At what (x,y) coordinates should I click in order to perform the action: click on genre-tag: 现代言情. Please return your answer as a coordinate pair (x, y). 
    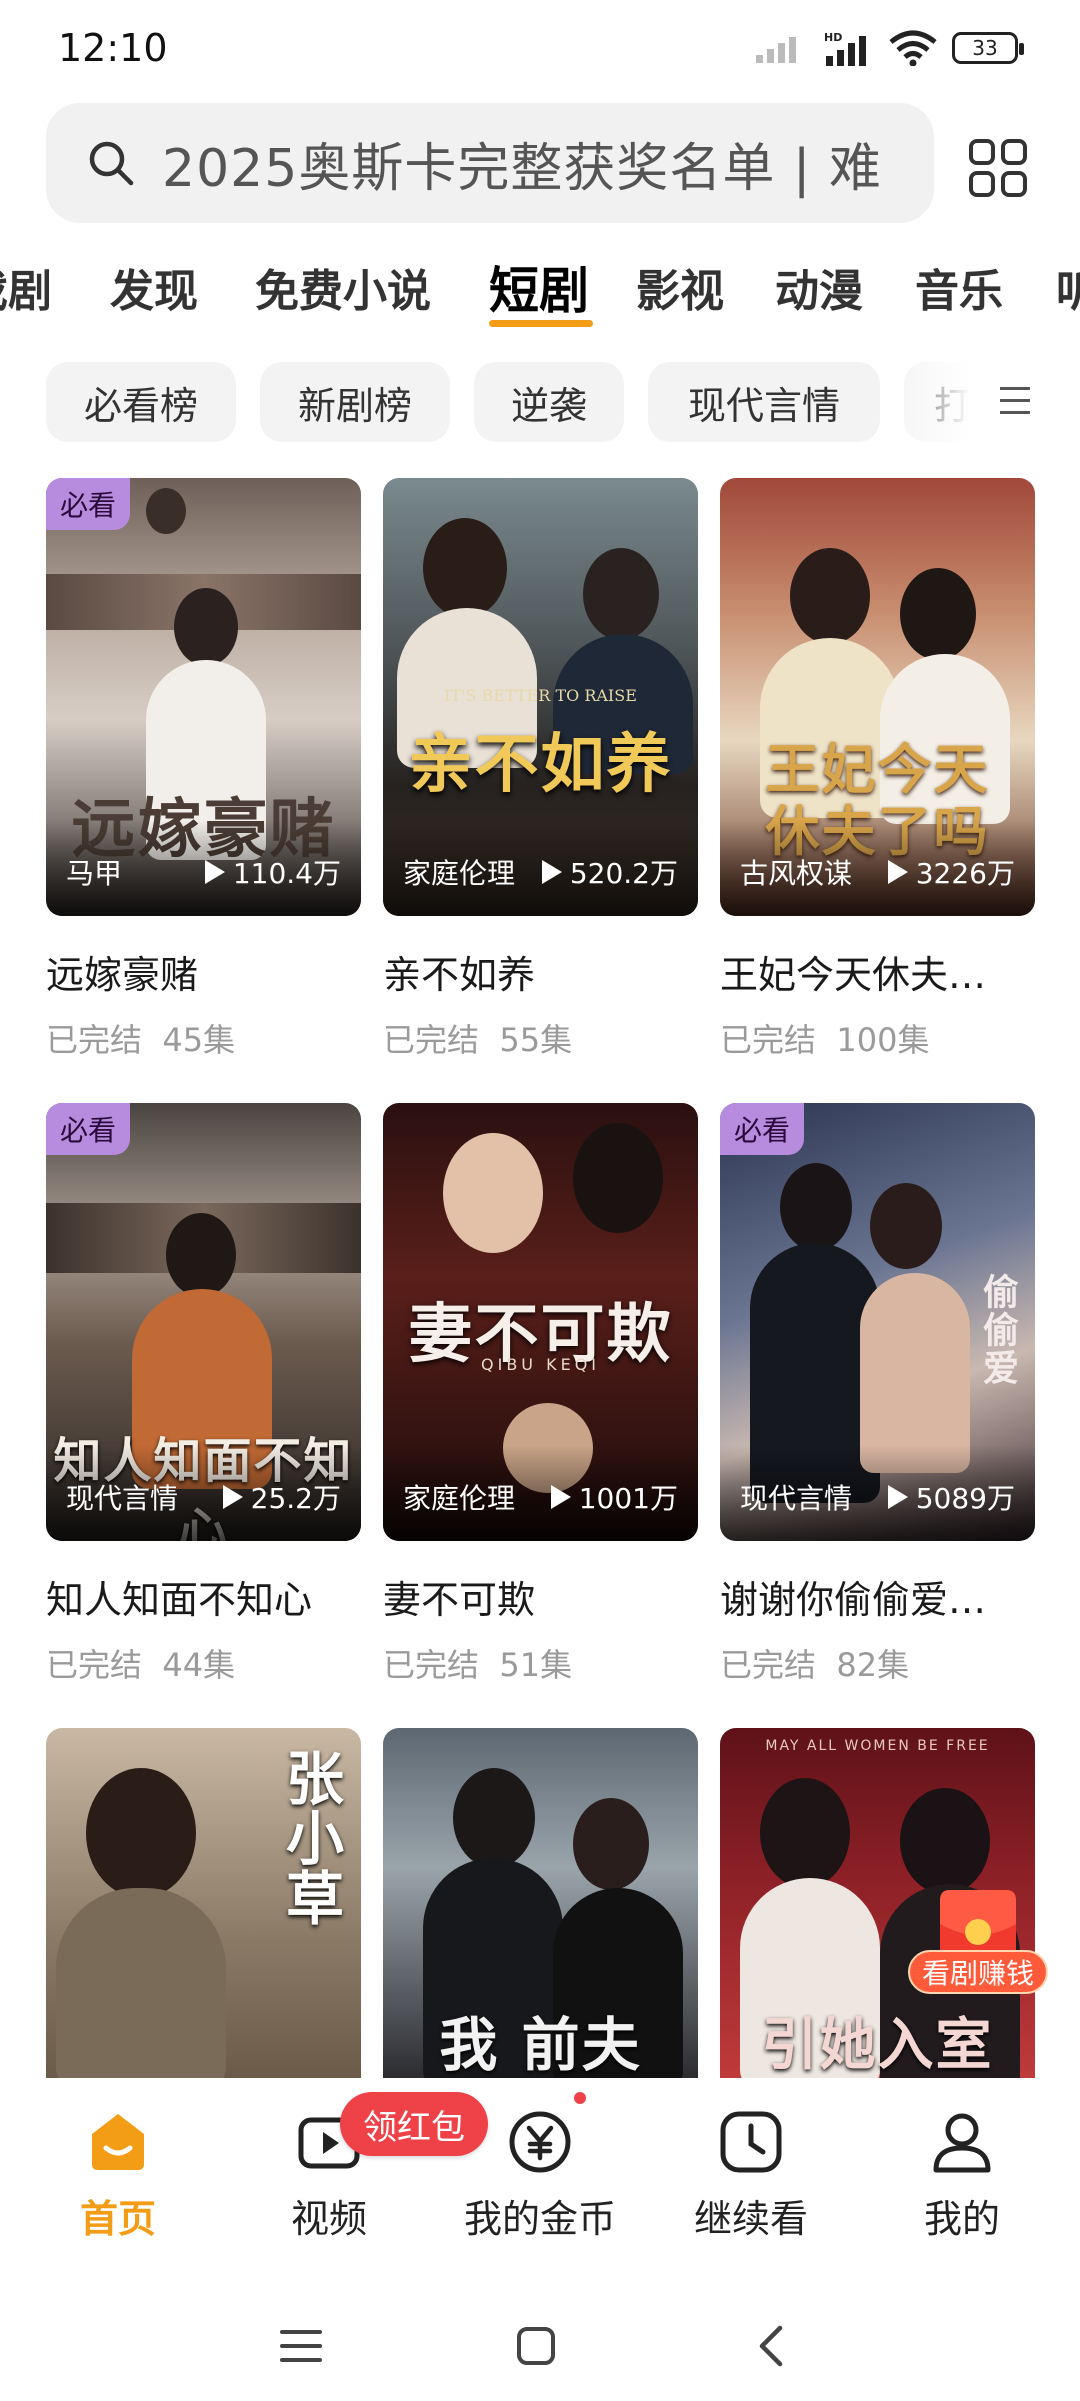
    Looking at the image, I should click on (122, 1498).